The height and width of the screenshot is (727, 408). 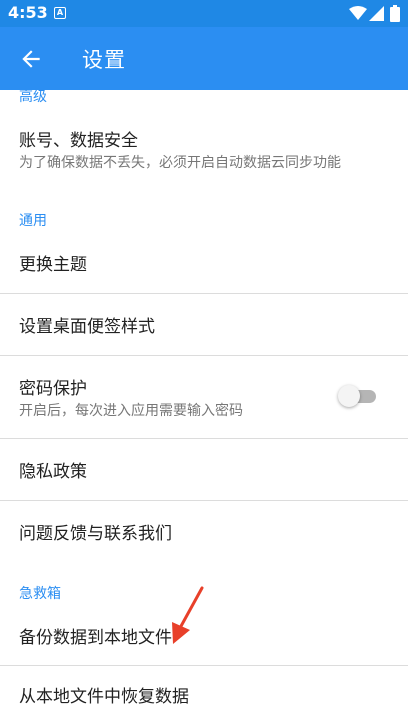 What do you see at coordinates (204, 13) in the screenshot?
I see `status-bar: 4:53 A` at bounding box center [204, 13].